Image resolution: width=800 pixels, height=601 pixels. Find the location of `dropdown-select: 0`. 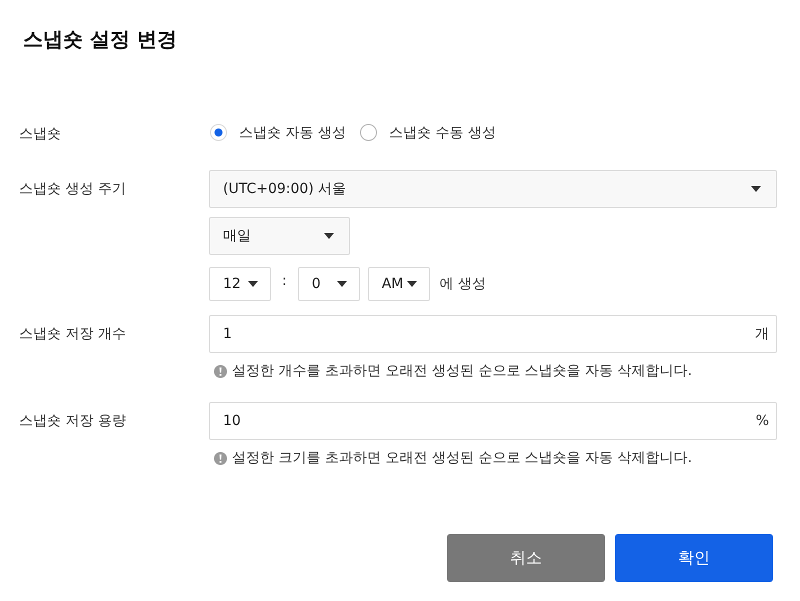

dropdown-select: 0 is located at coordinates (329, 284).